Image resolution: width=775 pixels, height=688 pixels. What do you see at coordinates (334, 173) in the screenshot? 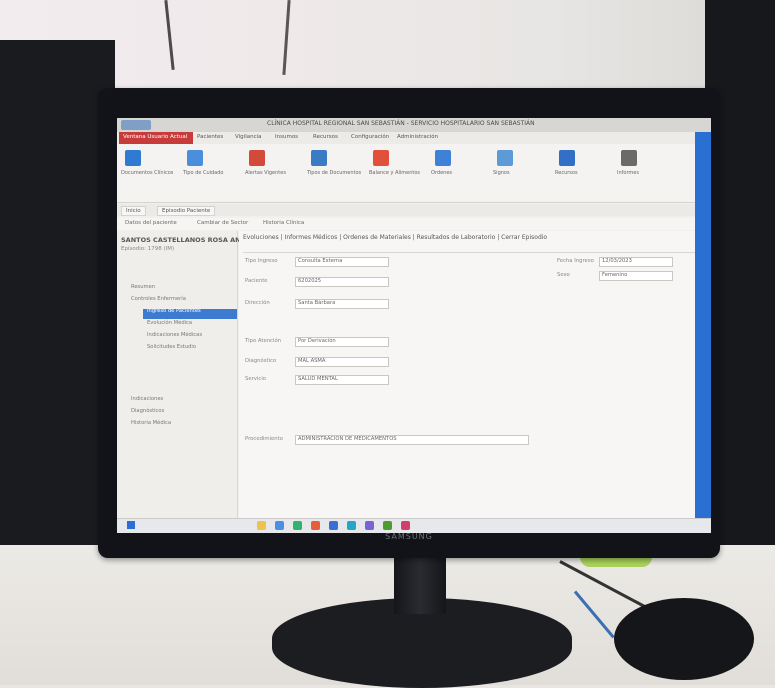
I see `ribbon-label: Tipos de Documentos` at bounding box center [334, 173].